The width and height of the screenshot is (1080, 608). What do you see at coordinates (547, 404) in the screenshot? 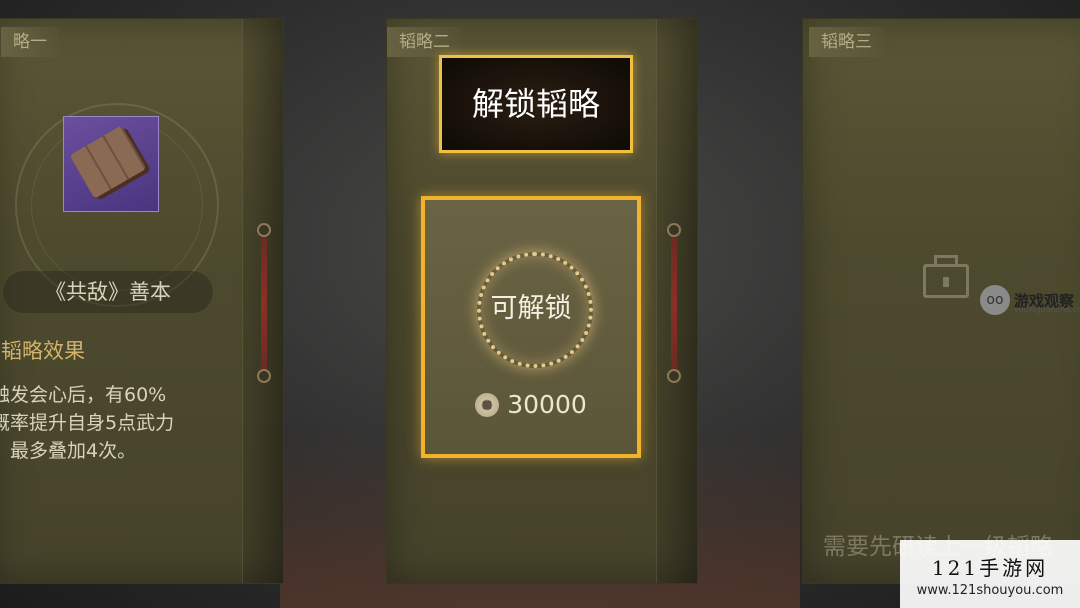
I see `cost-value: 30000` at bounding box center [547, 404].